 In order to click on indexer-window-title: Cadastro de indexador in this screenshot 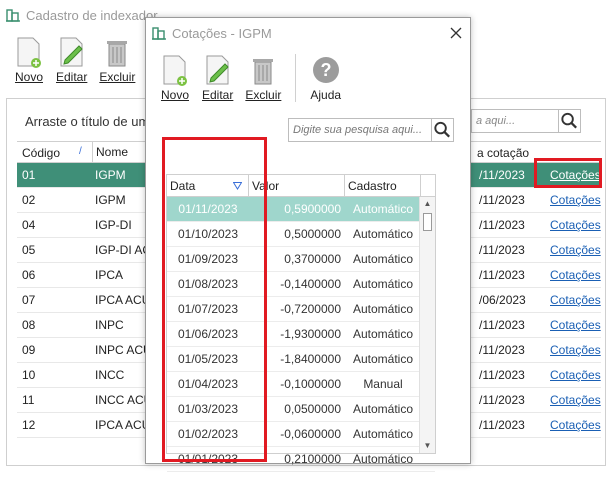, I will do `click(92, 15)`.